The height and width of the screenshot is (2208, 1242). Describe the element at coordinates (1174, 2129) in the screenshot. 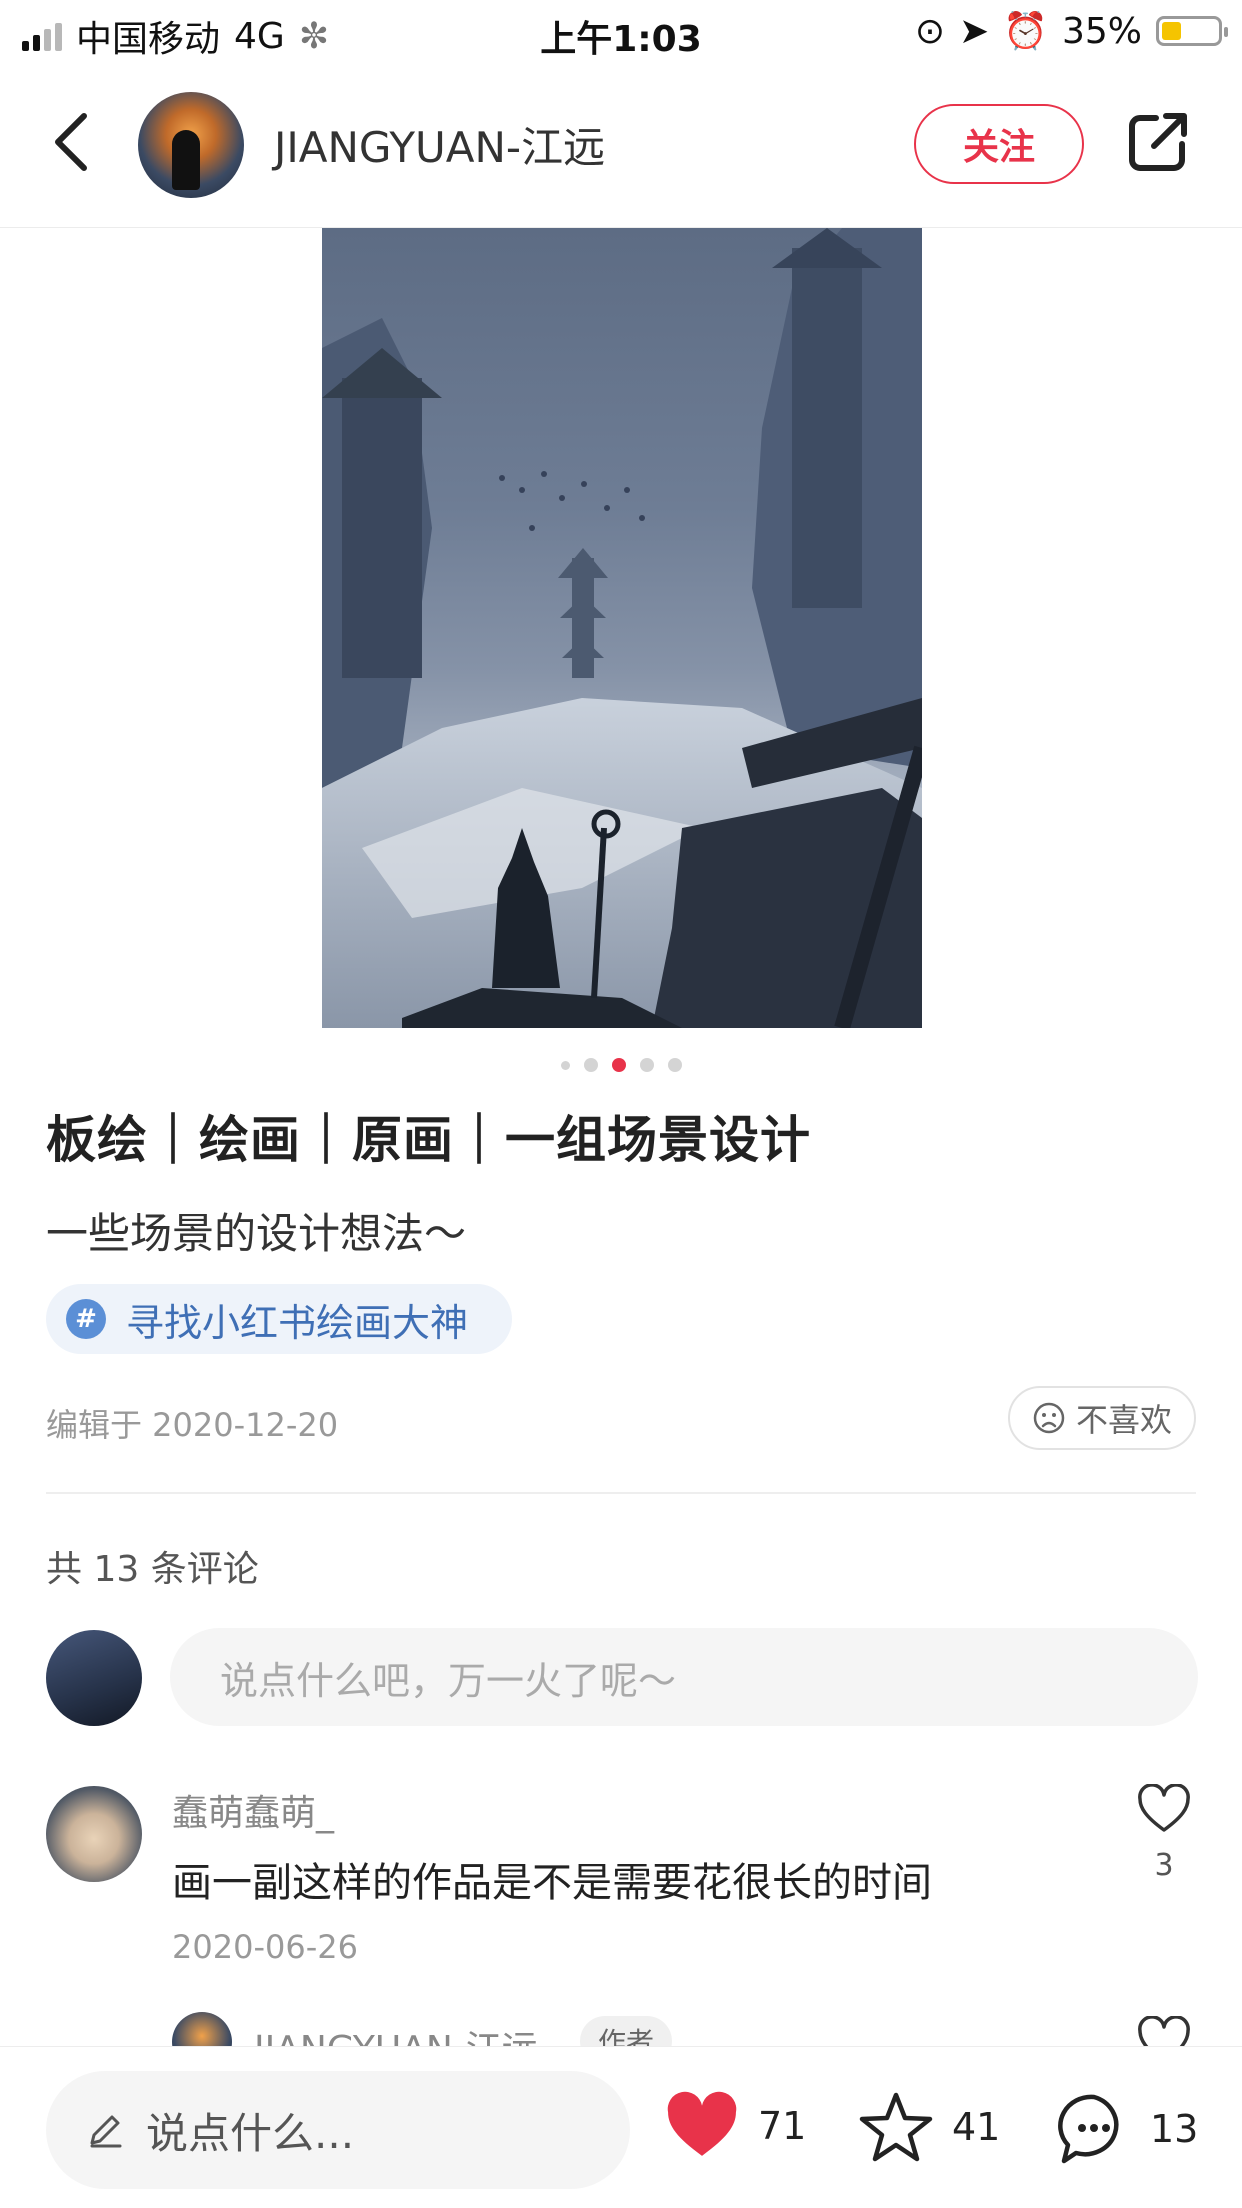

I see `comment-total: 13` at that location.